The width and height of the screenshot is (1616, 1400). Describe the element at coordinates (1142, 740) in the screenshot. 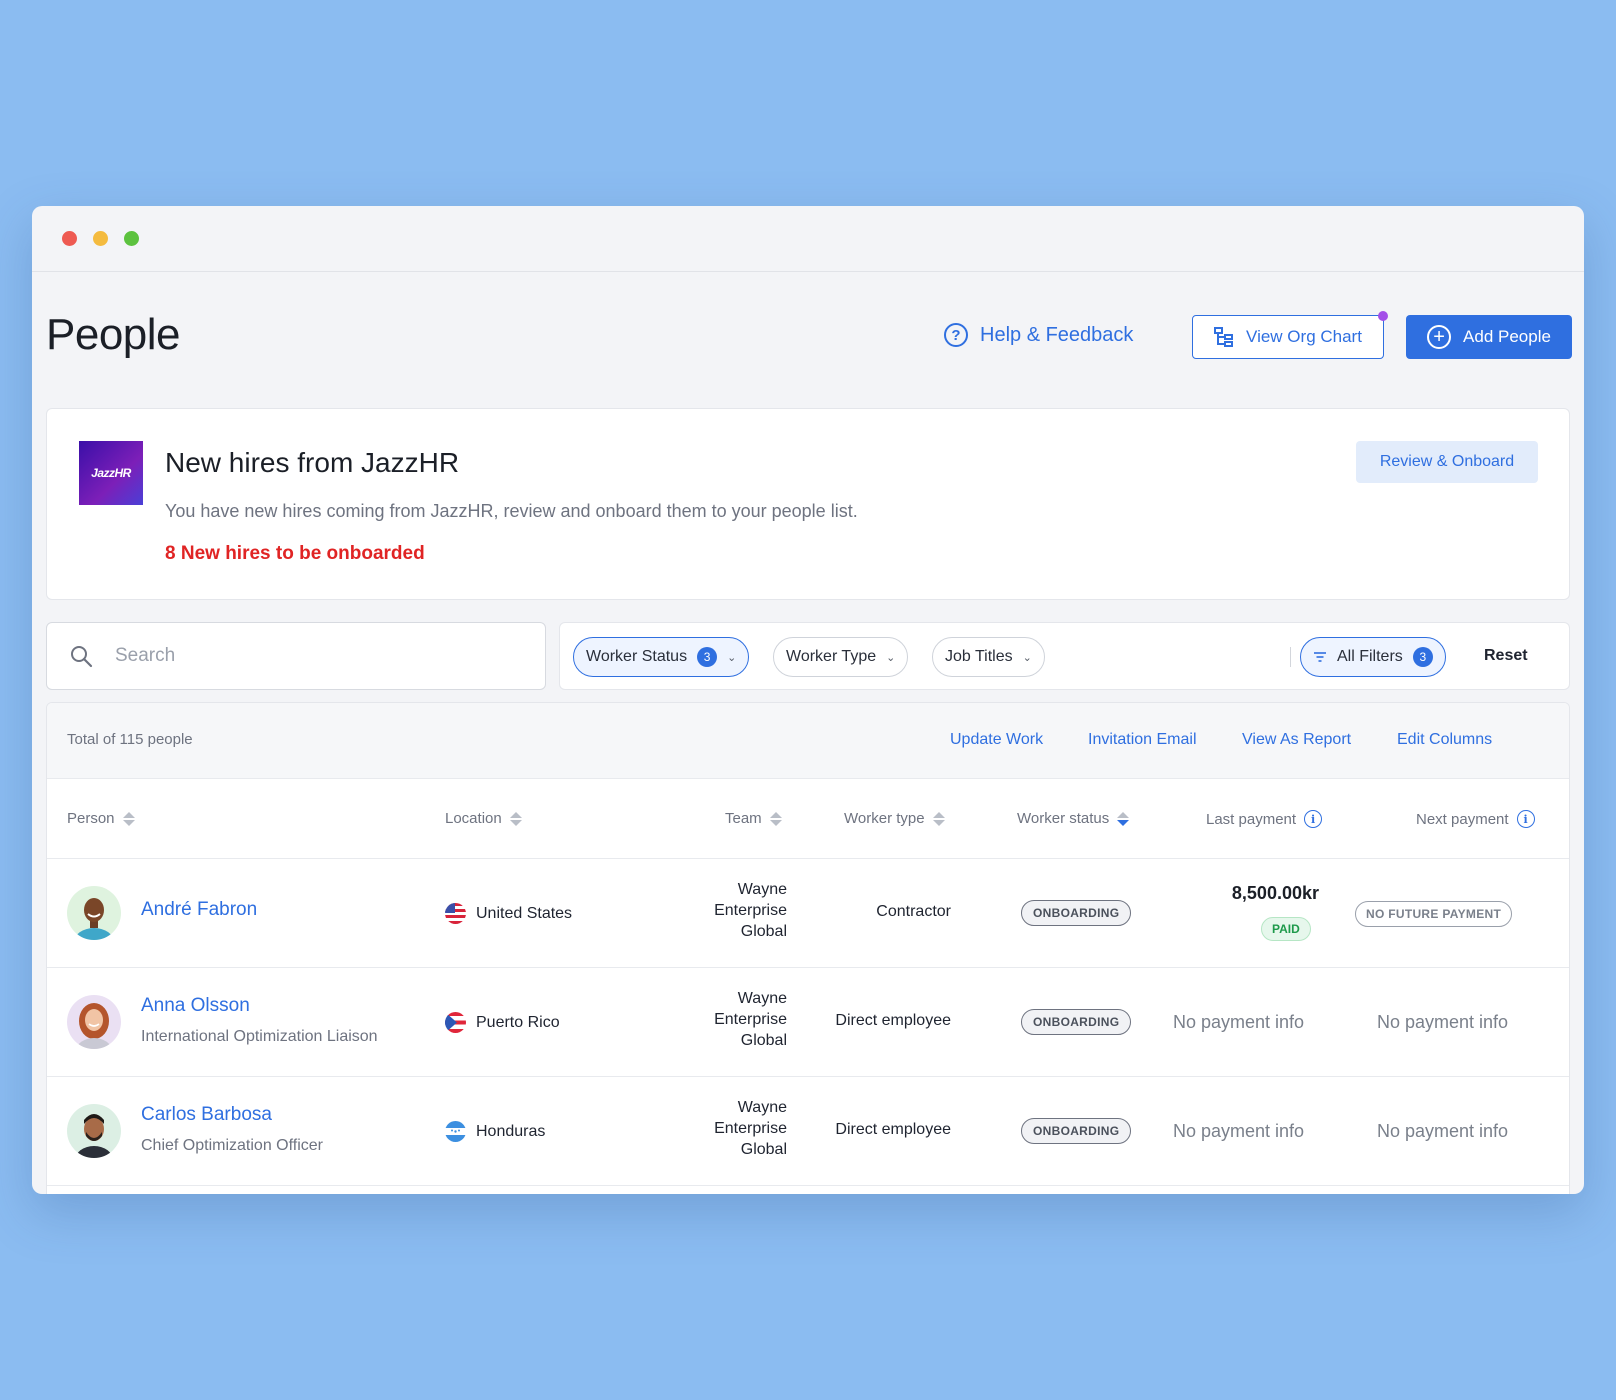

I see `invitation-email-link: Invitation Email` at that location.